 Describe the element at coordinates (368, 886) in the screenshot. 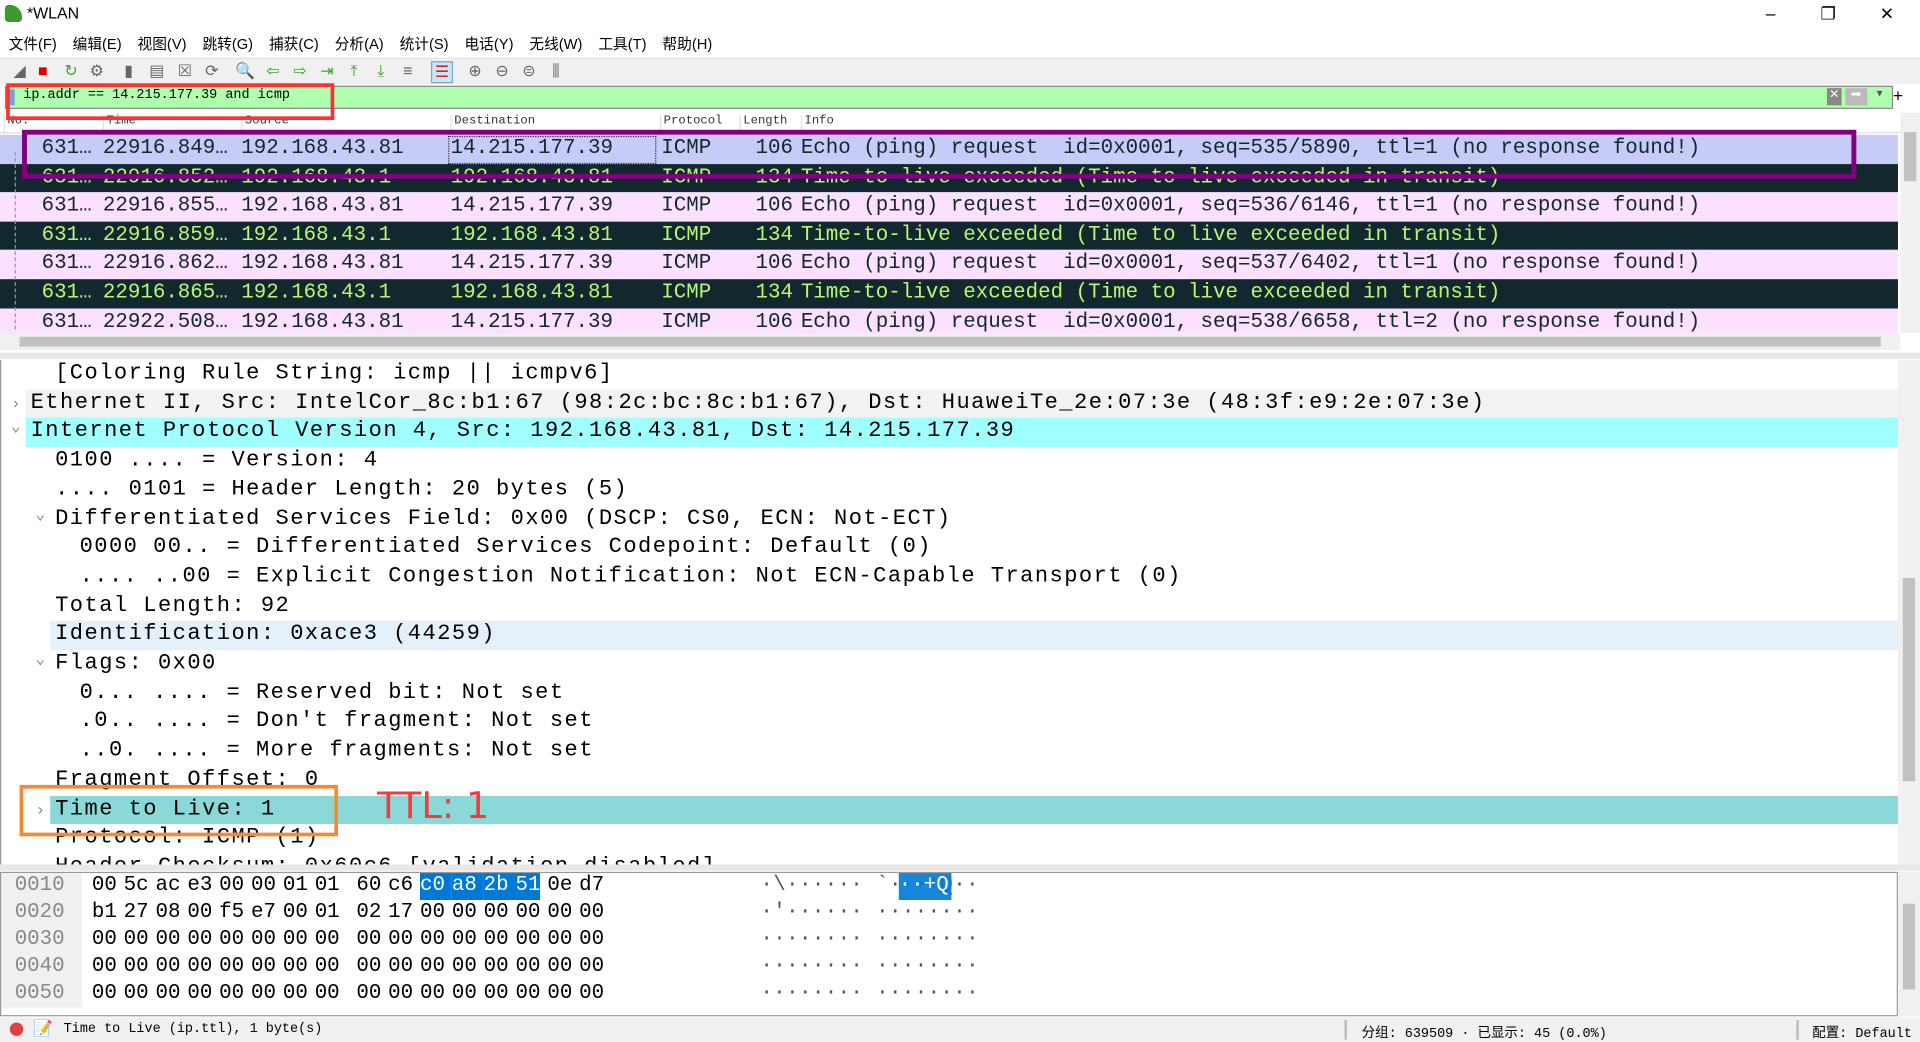

I see `hex-byte: 60` at that location.